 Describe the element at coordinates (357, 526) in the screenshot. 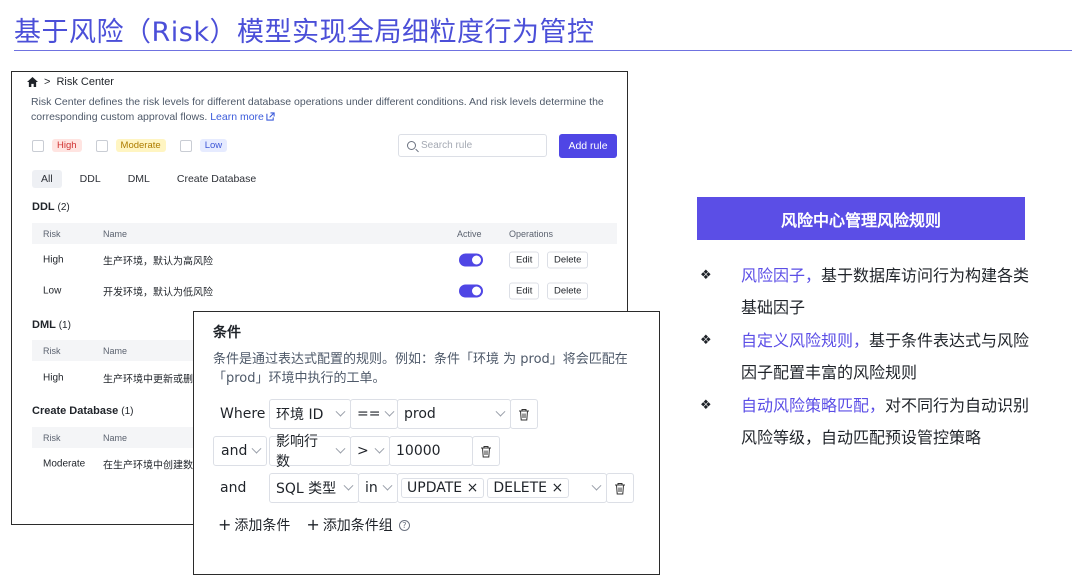

I see `add-group-label: 添加条件组` at that location.